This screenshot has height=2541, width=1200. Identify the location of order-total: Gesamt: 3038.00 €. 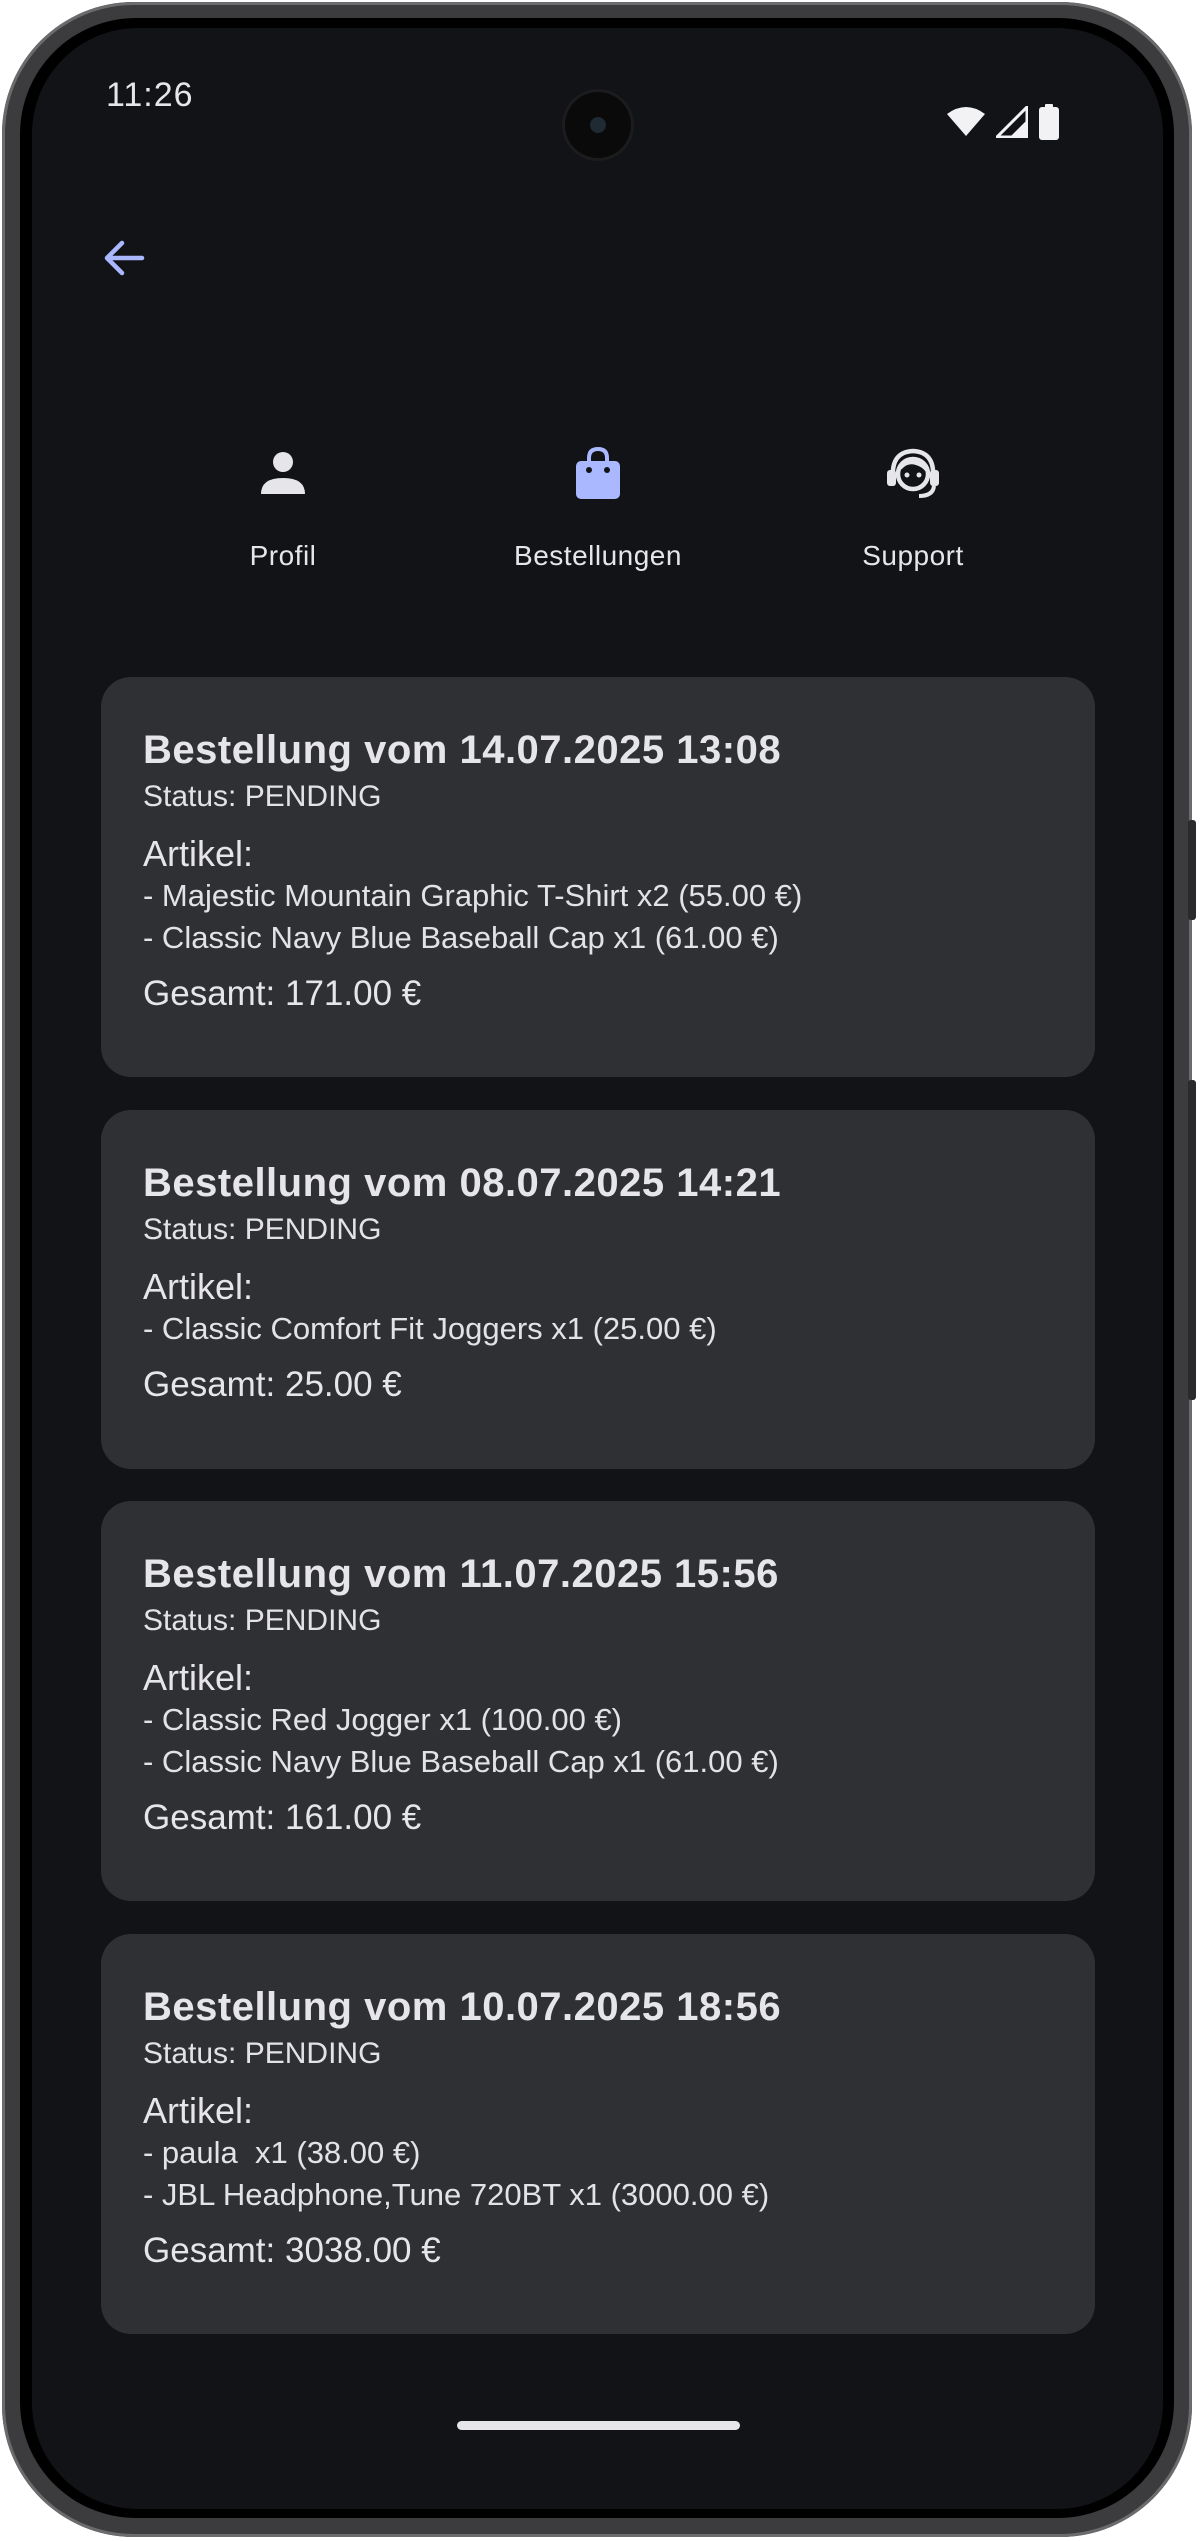
(292, 2250).